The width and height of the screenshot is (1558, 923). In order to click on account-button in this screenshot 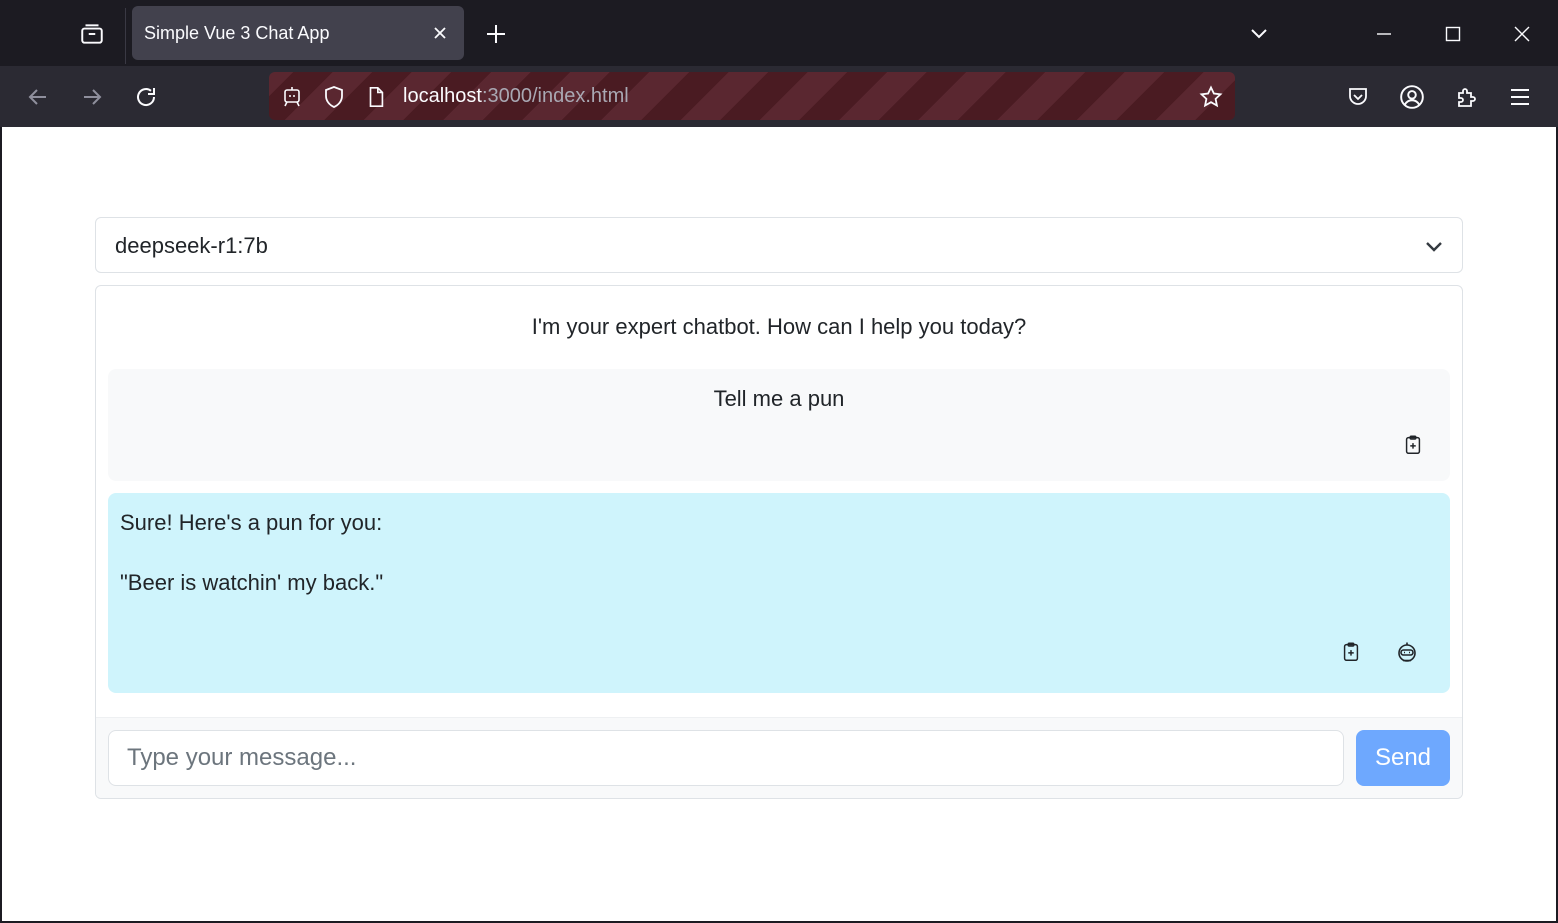, I will do `click(1412, 97)`.